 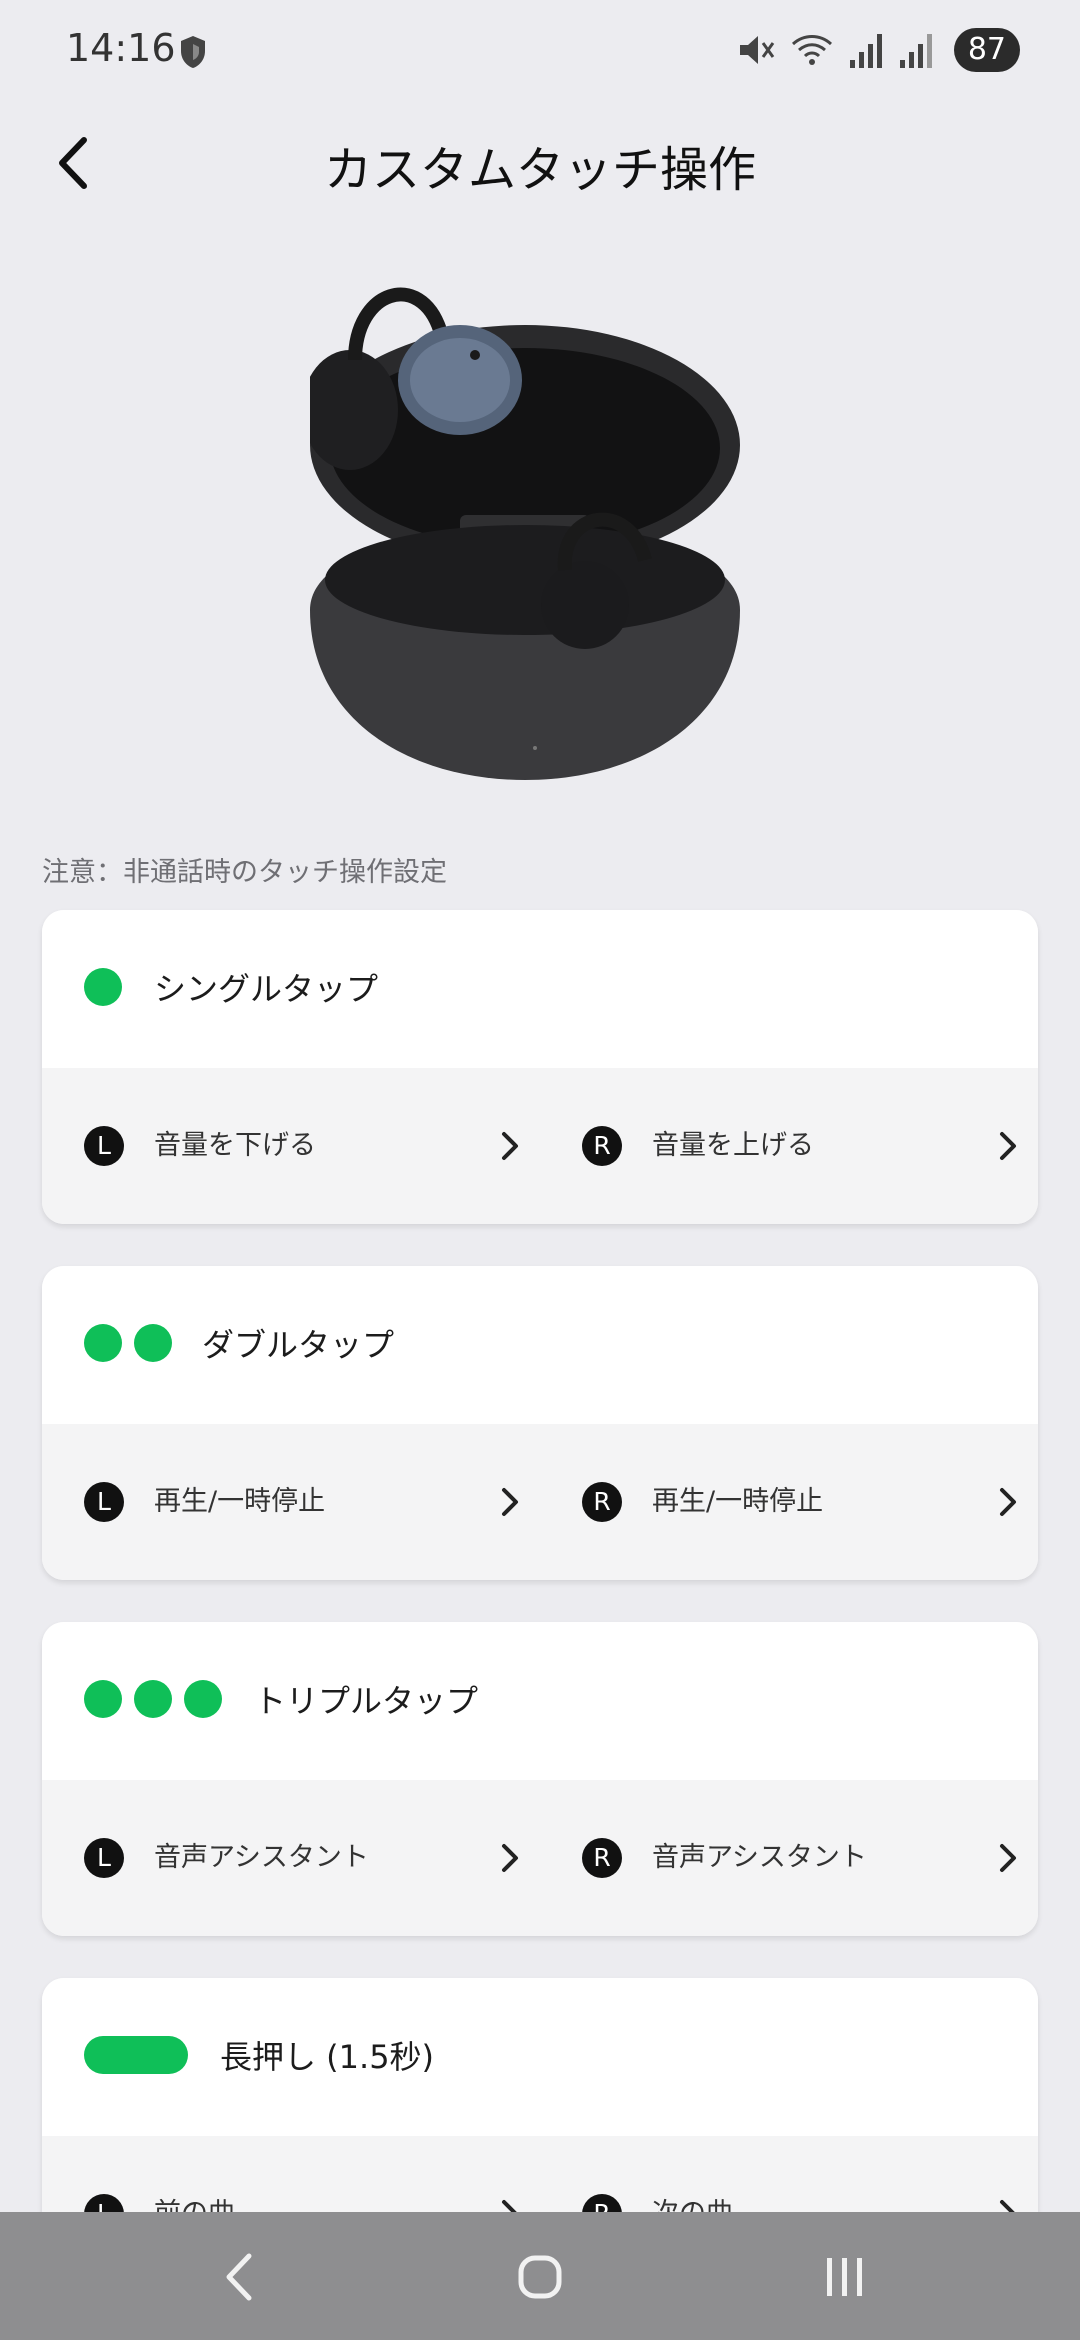 I want to click on nav-home-icon, so click(x=540, y=2277).